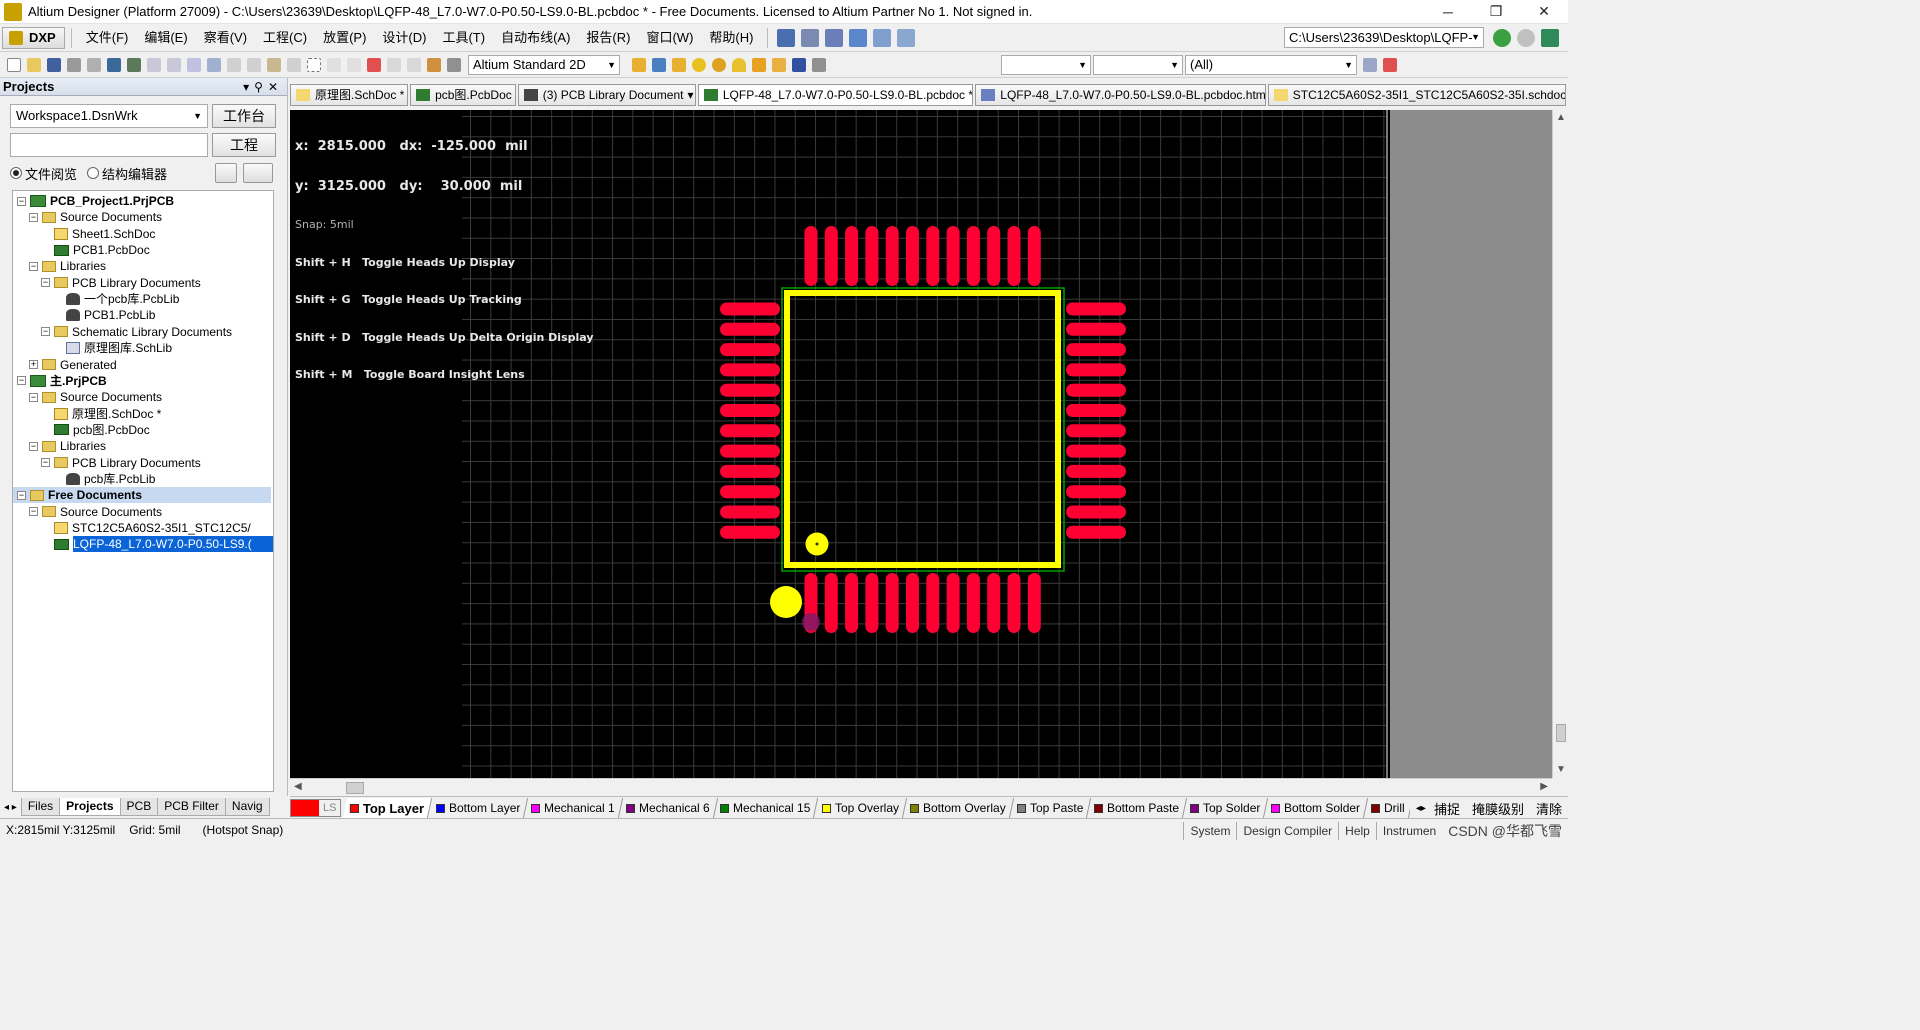 The image size is (1920, 1030). What do you see at coordinates (1316, 807) in the screenshot?
I see `layer-tab: Bottom Solder` at bounding box center [1316, 807].